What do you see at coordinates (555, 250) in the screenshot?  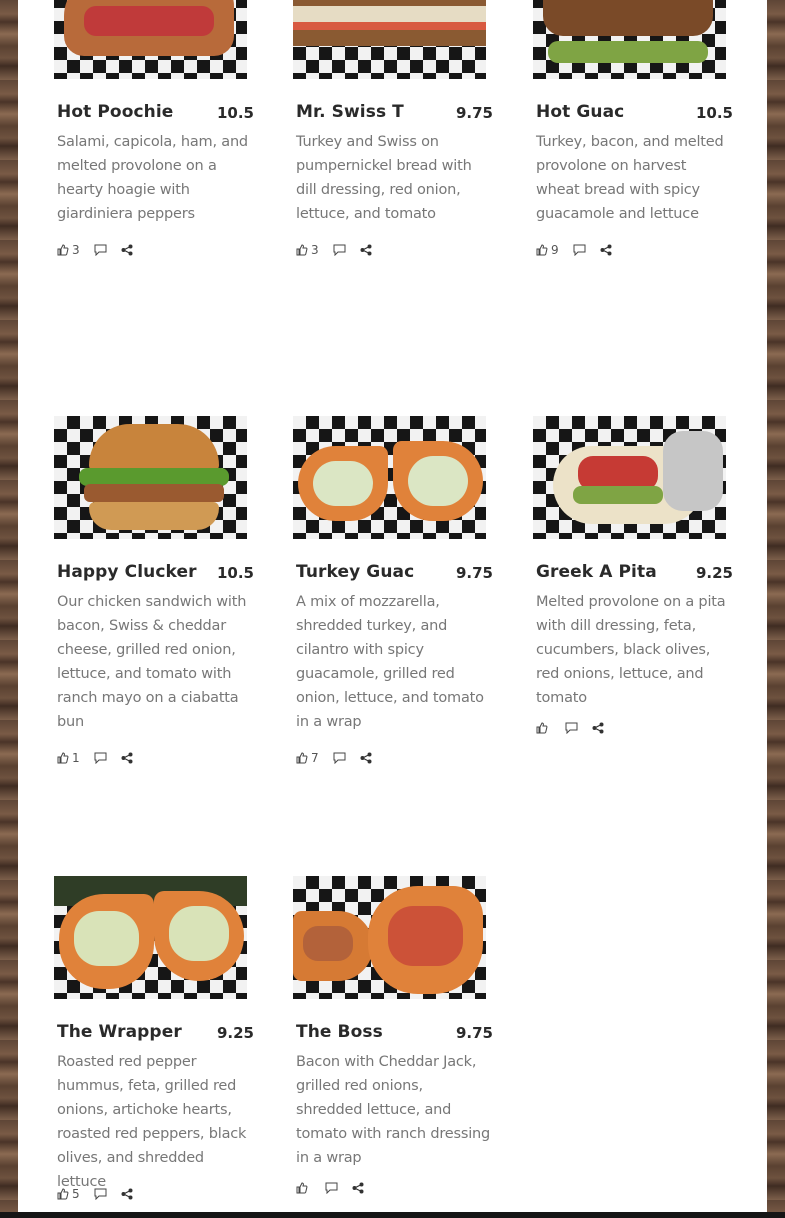 I see `like-count: 9` at bounding box center [555, 250].